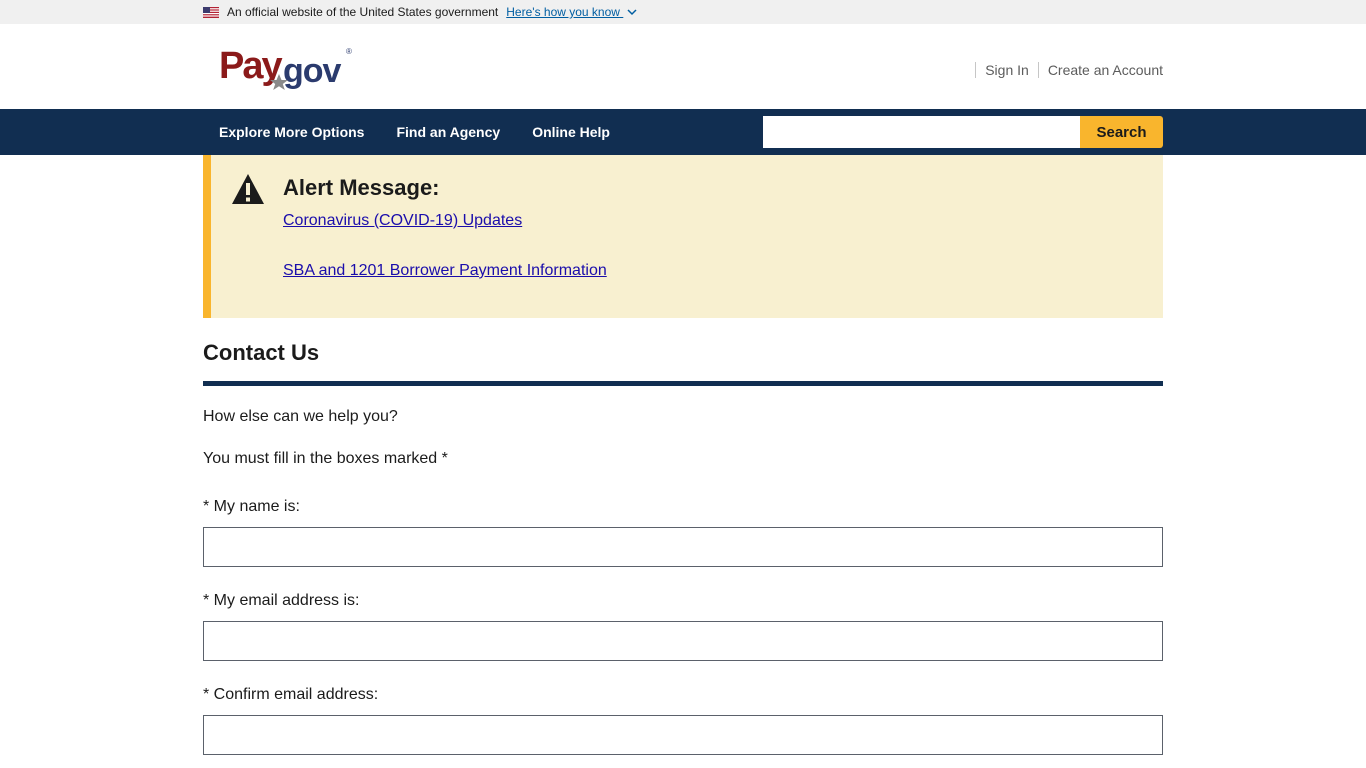 The image size is (1366, 768). I want to click on nav-item-explore-more-options: Explore More Options, so click(291, 132).